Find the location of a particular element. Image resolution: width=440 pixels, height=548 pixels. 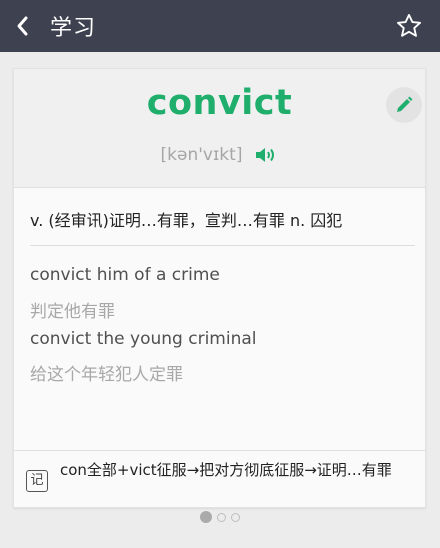

page-indicator is located at coordinates (220, 517).